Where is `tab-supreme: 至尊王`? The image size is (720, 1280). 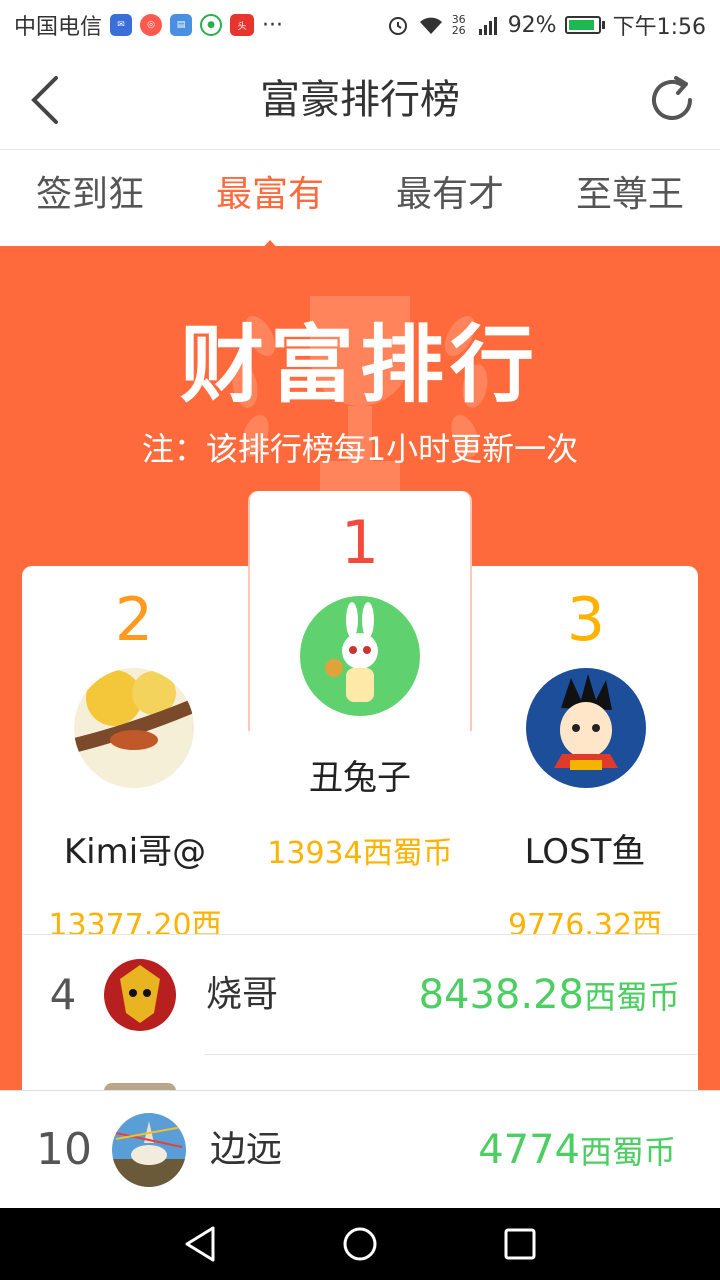 tab-supreme: 至尊王 is located at coordinates (630, 198).